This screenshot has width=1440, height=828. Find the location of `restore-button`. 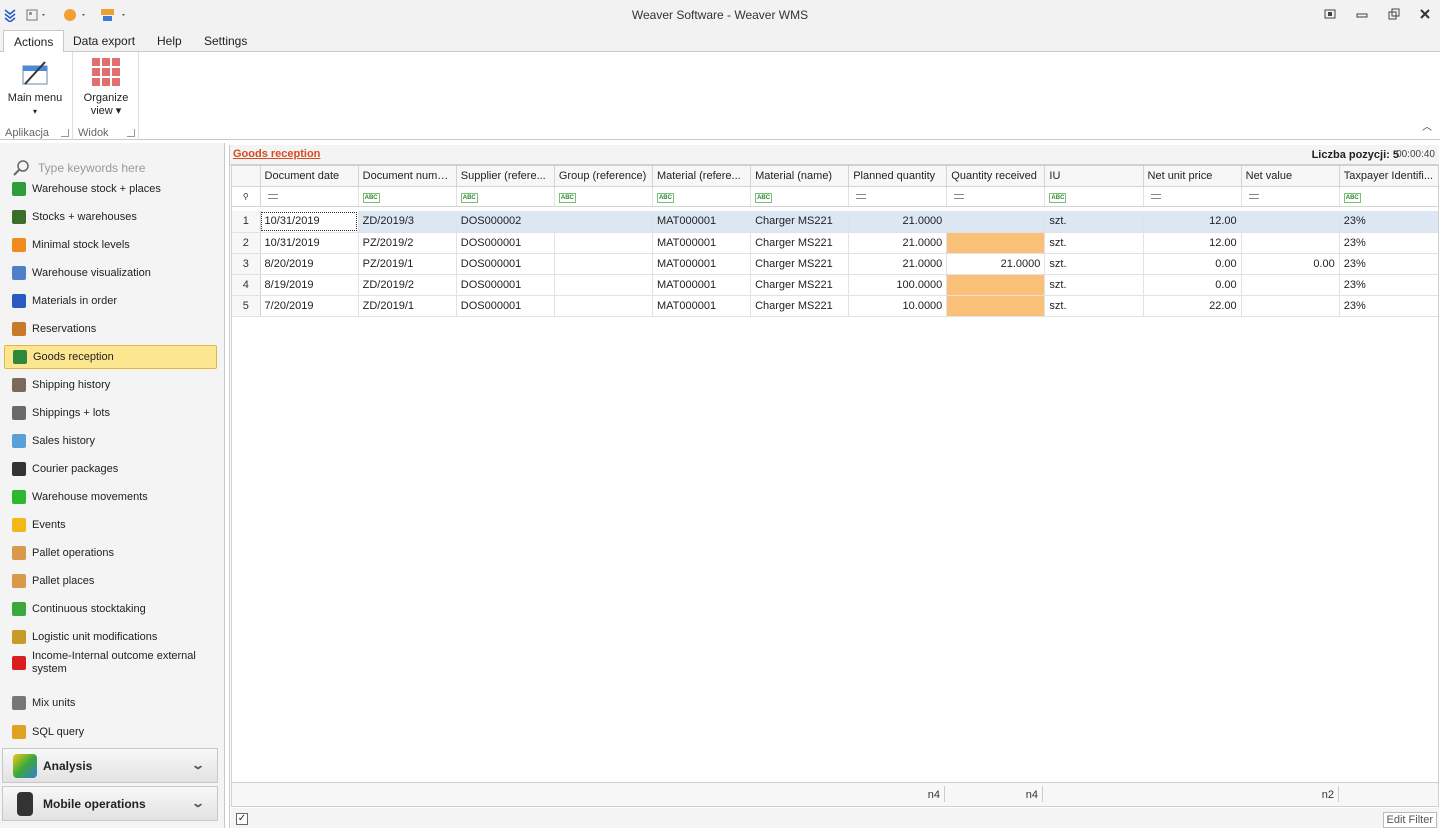

restore-button is located at coordinates (1394, 14).